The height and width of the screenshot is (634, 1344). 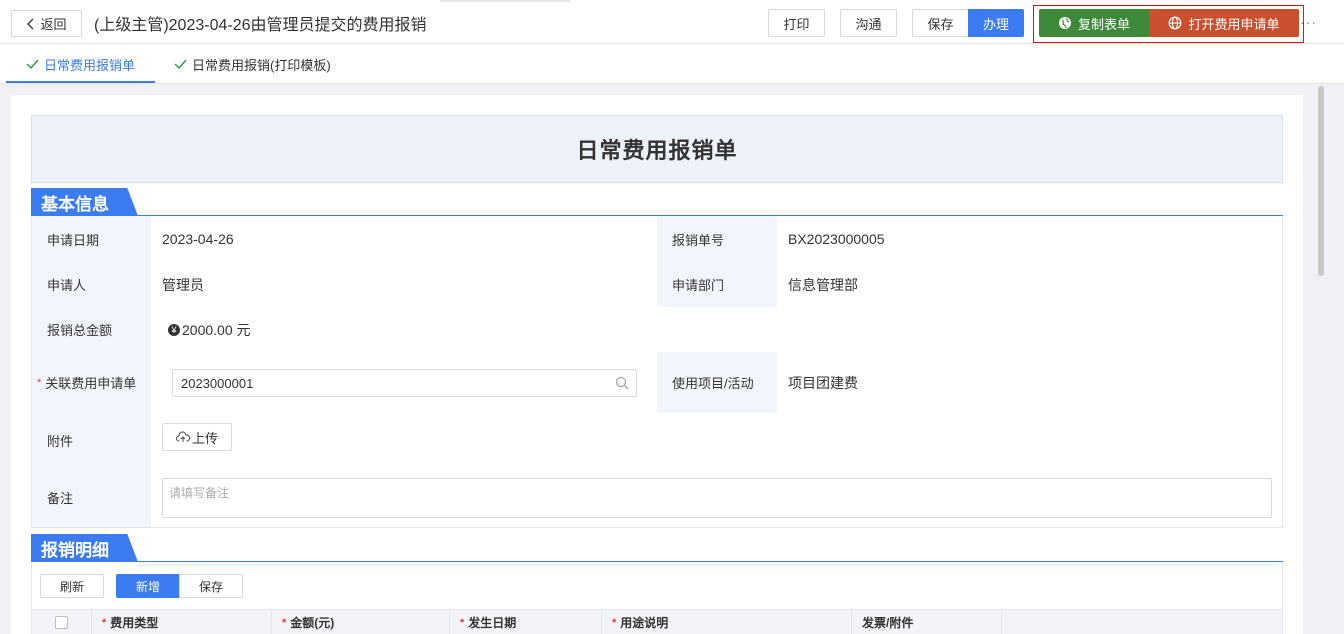 I want to click on chevron-left-icon, so click(x=30, y=23).